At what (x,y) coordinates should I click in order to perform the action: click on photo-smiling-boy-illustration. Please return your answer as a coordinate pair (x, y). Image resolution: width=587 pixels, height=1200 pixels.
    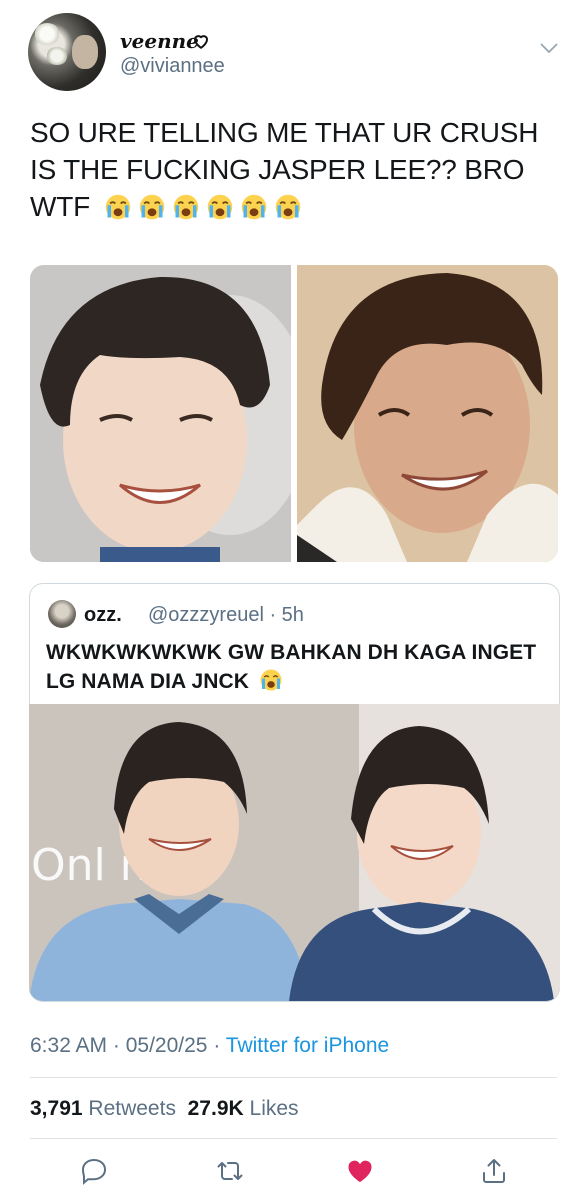
    Looking at the image, I should click on (160, 413).